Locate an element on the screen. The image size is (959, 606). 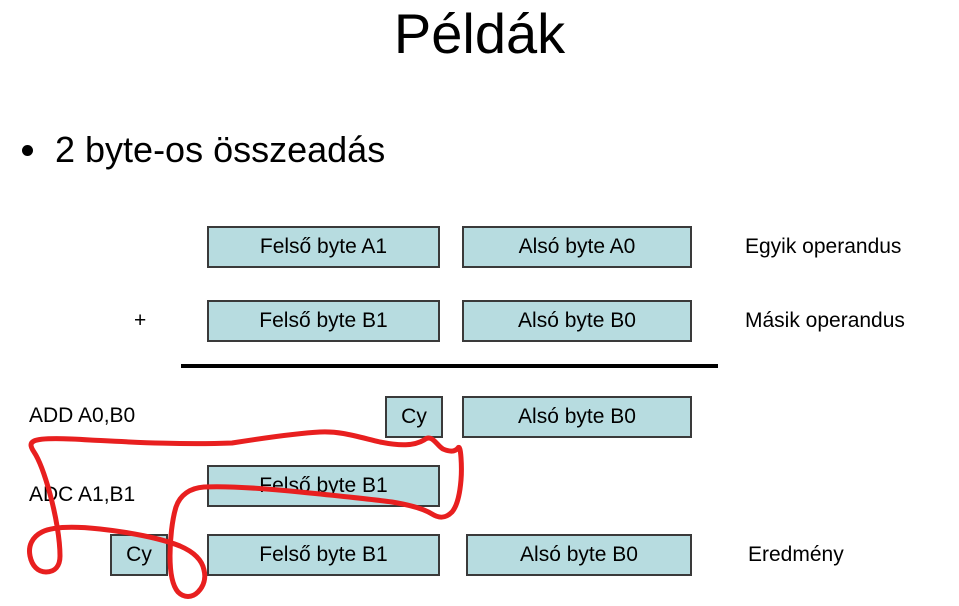
page-title: Példák is located at coordinates (479, 33).